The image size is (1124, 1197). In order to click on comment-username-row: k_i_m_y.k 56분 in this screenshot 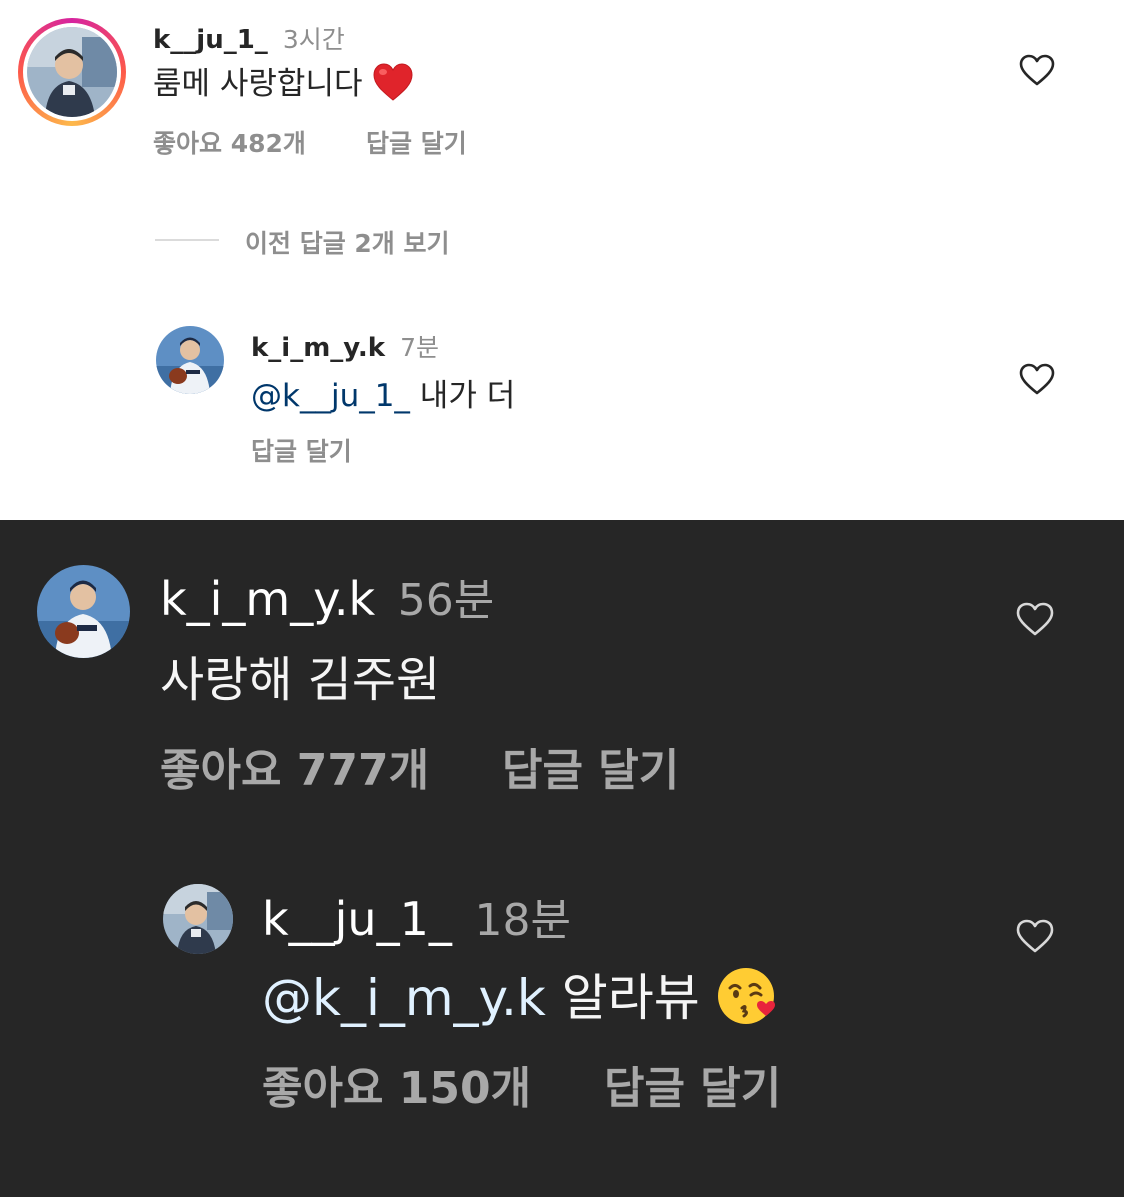, I will do `click(327, 596)`.